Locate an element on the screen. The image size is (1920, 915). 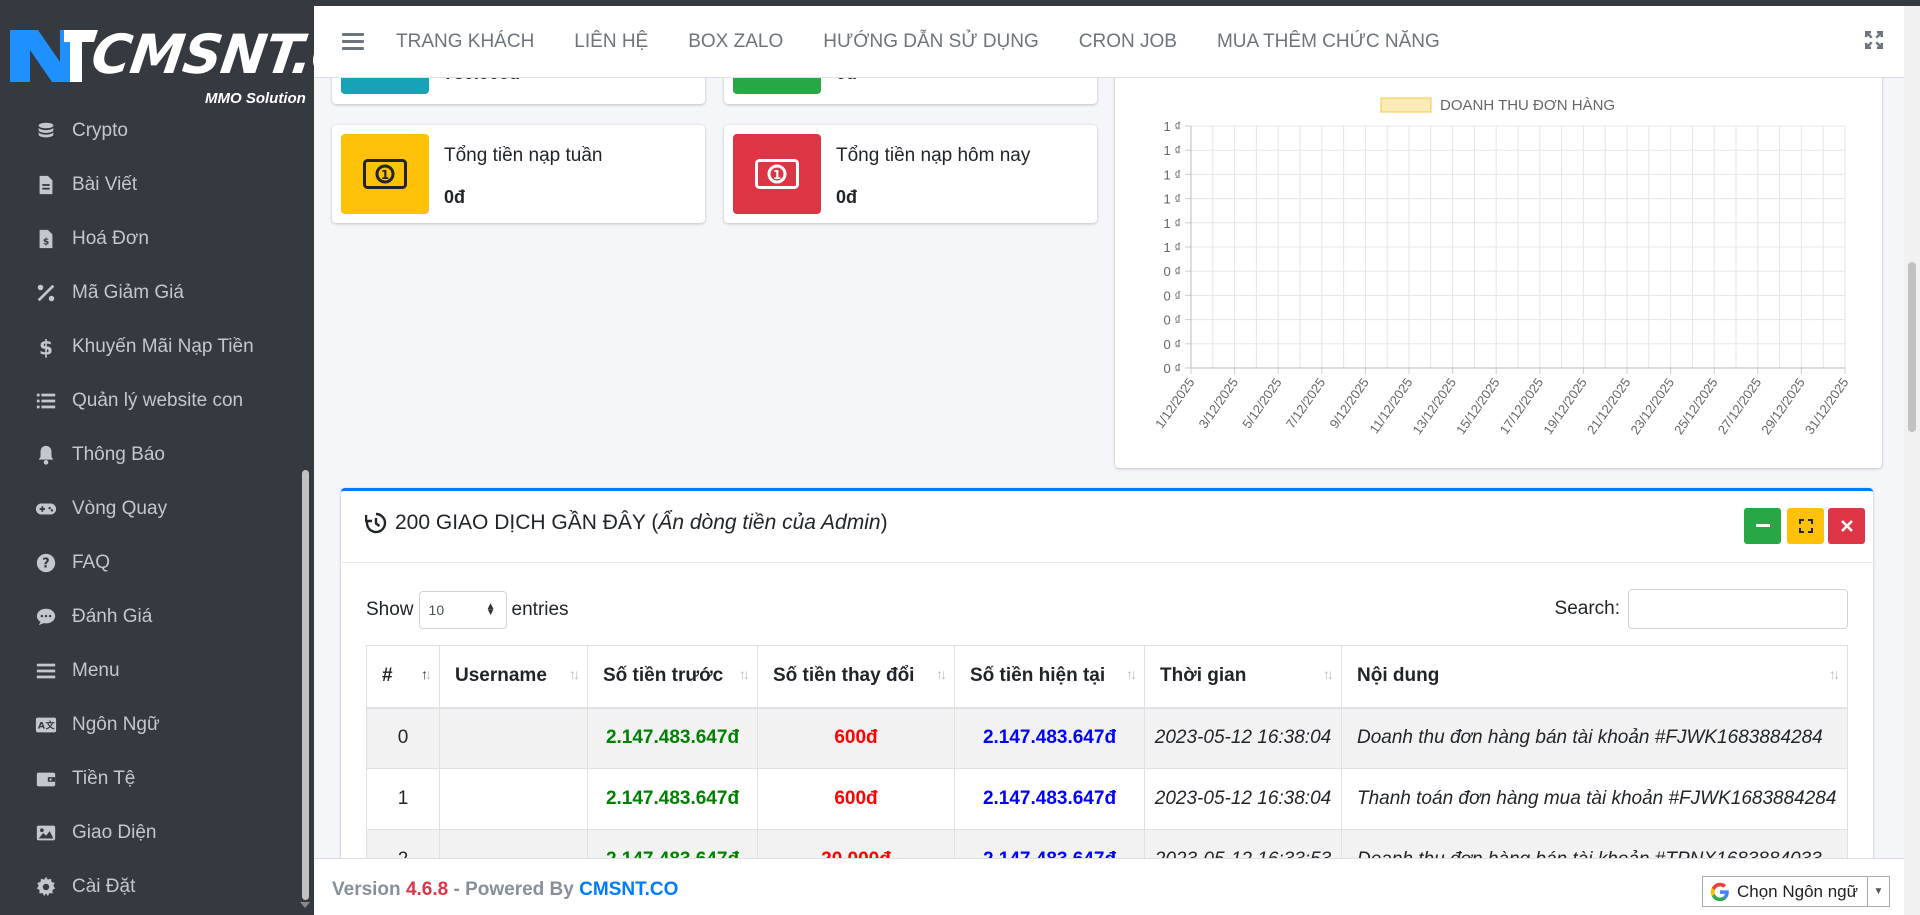
info-box-value: 0đ is located at coordinates (847, 197).